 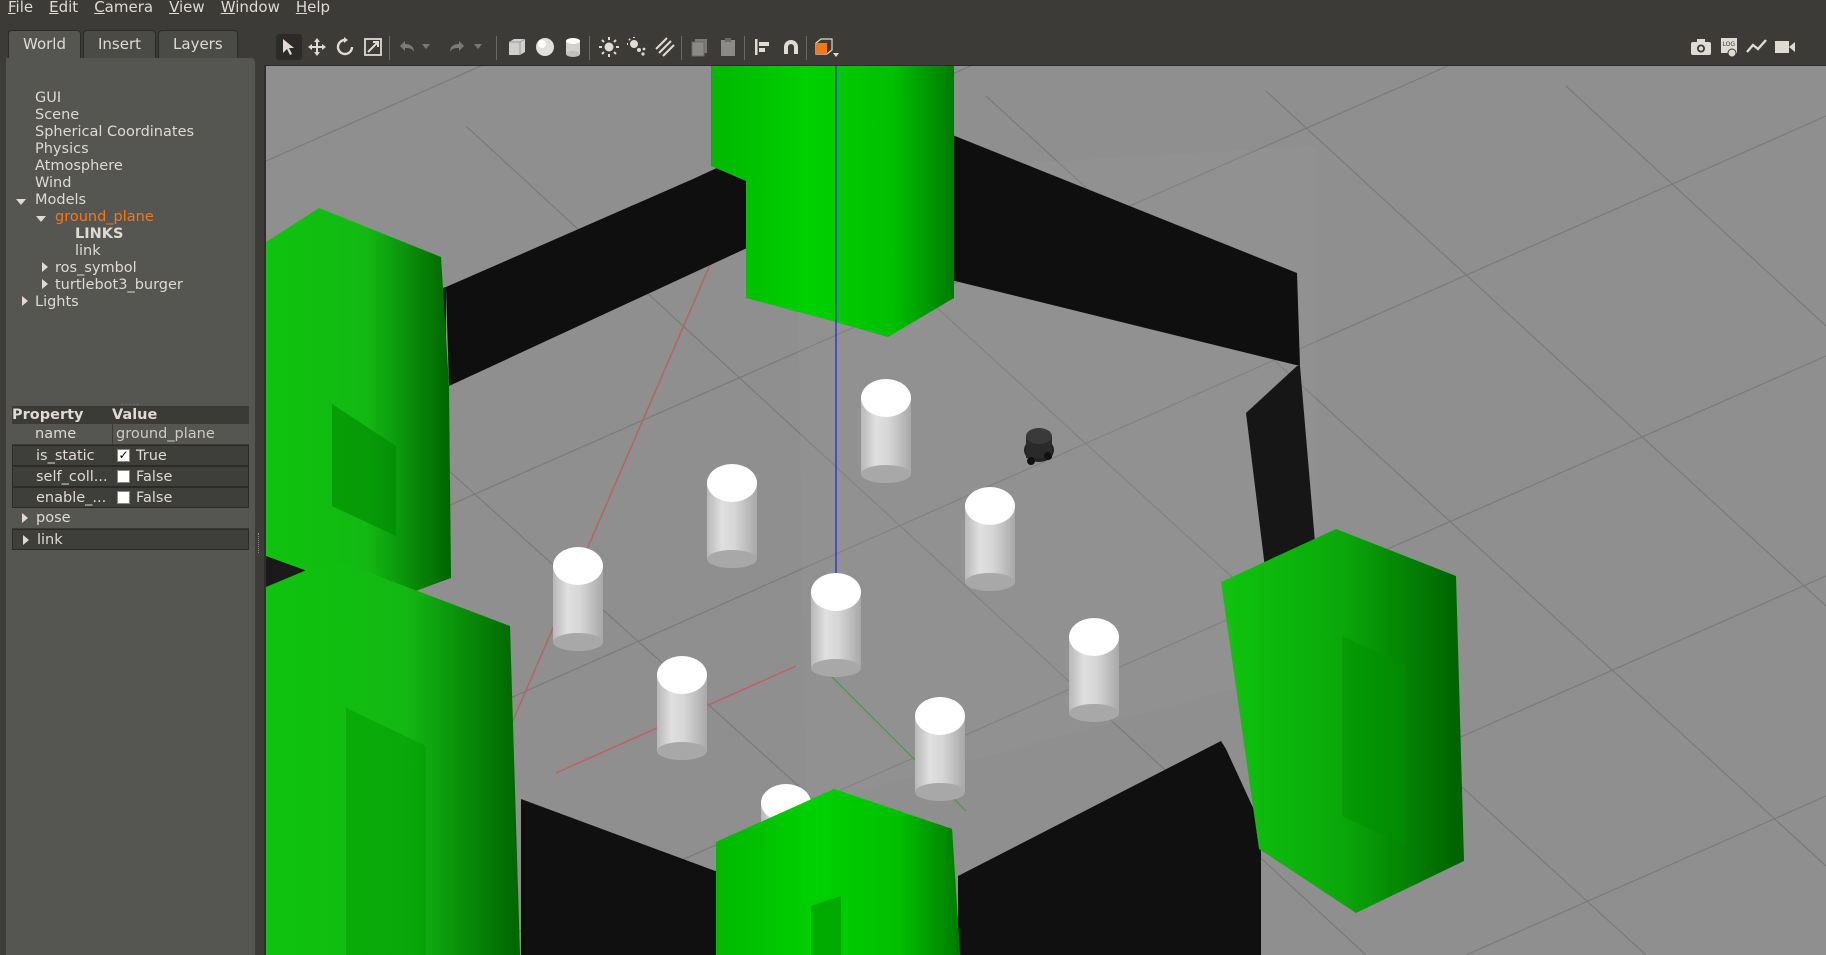 What do you see at coordinates (56, 434) in the screenshot?
I see `property-name-label: name` at bounding box center [56, 434].